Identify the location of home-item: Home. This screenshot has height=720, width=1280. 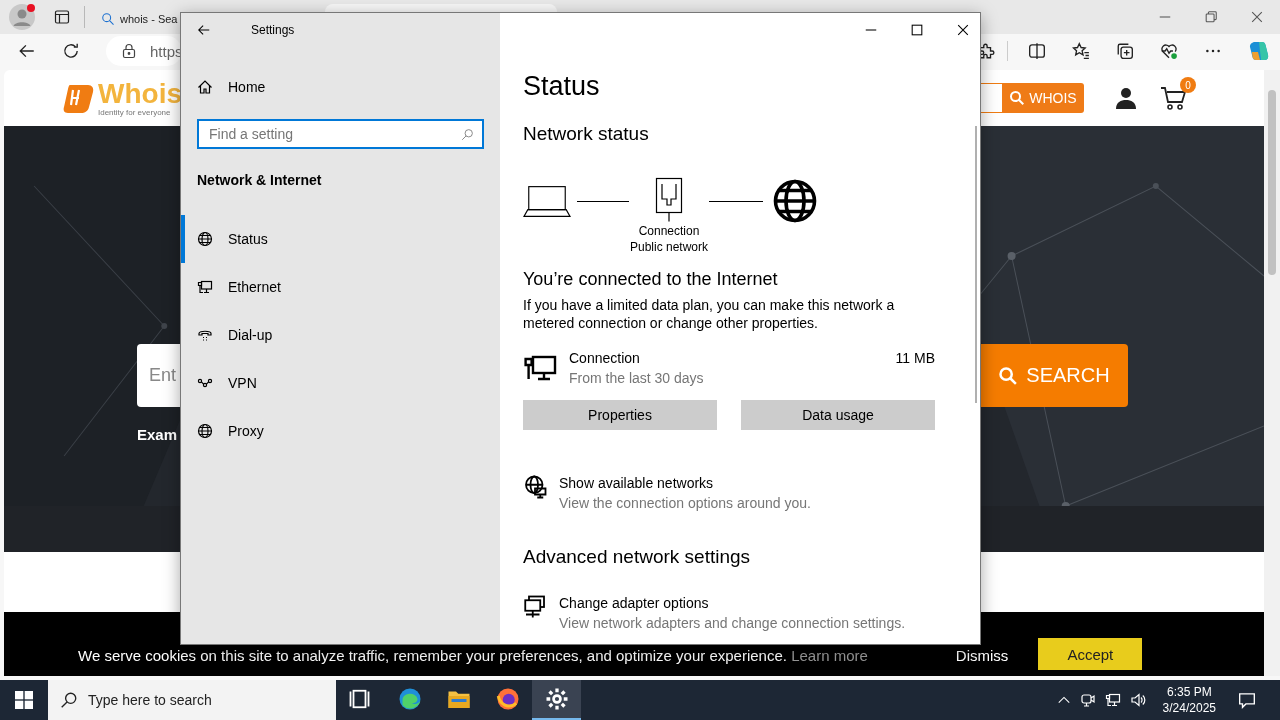
(340, 87).